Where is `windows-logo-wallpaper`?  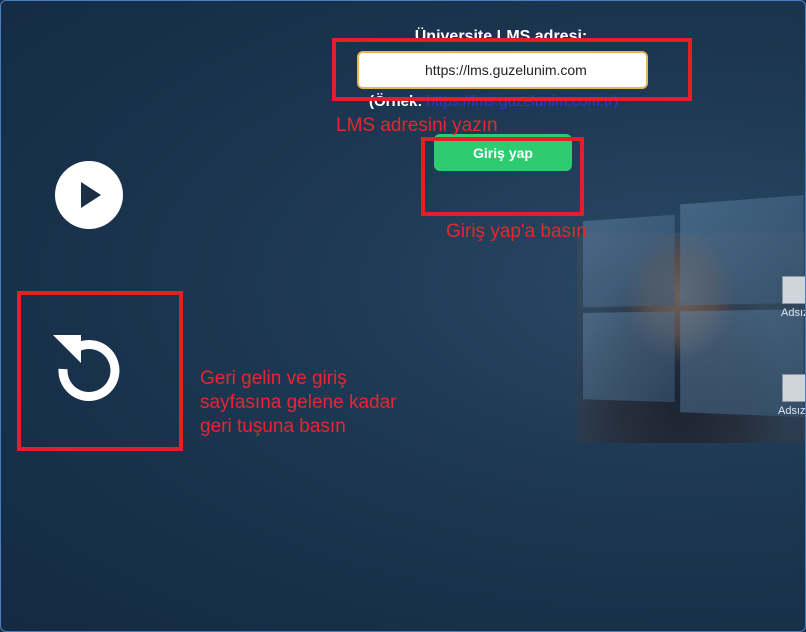 windows-logo-wallpaper is located at coordinates (694, 339).